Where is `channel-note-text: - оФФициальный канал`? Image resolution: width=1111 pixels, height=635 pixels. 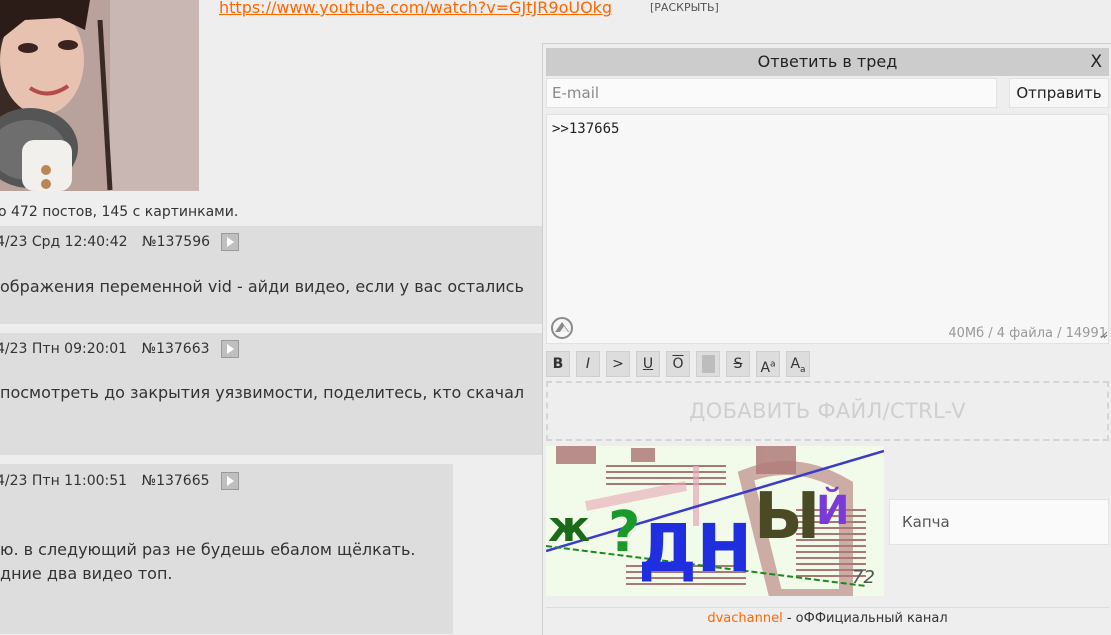 channel-note-text: - оФФициальный канал is located at coordinates (867, 618).